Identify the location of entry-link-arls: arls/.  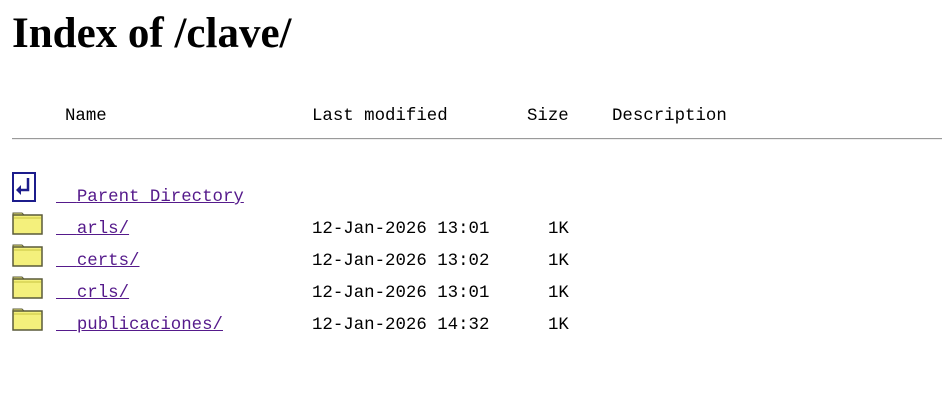
(92, 230).